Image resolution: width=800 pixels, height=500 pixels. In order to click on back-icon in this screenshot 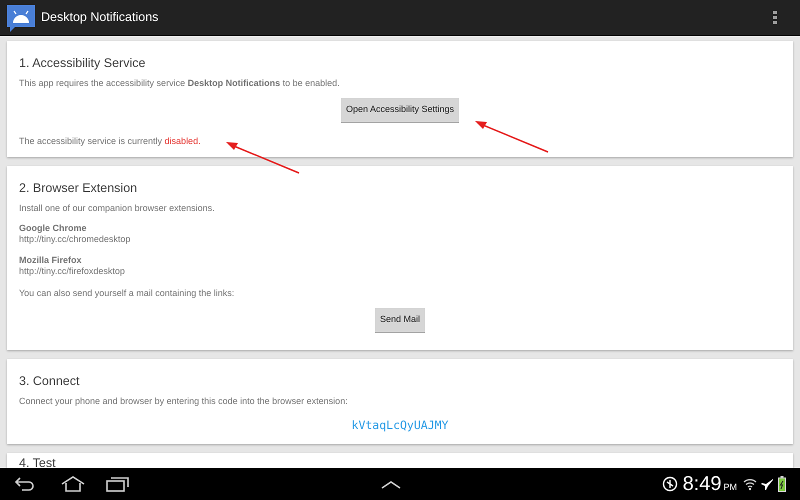, I will do `click(25, 484)`.